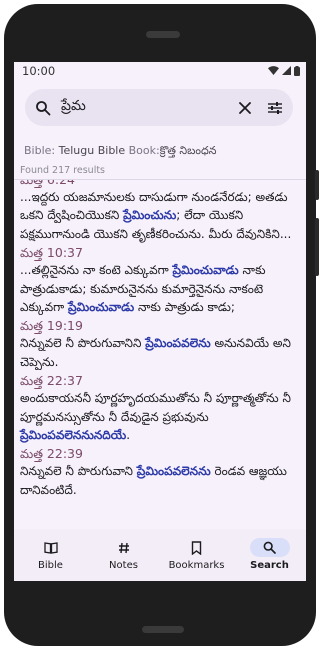  I want to click on bookmark-icon, so click(197, 547).